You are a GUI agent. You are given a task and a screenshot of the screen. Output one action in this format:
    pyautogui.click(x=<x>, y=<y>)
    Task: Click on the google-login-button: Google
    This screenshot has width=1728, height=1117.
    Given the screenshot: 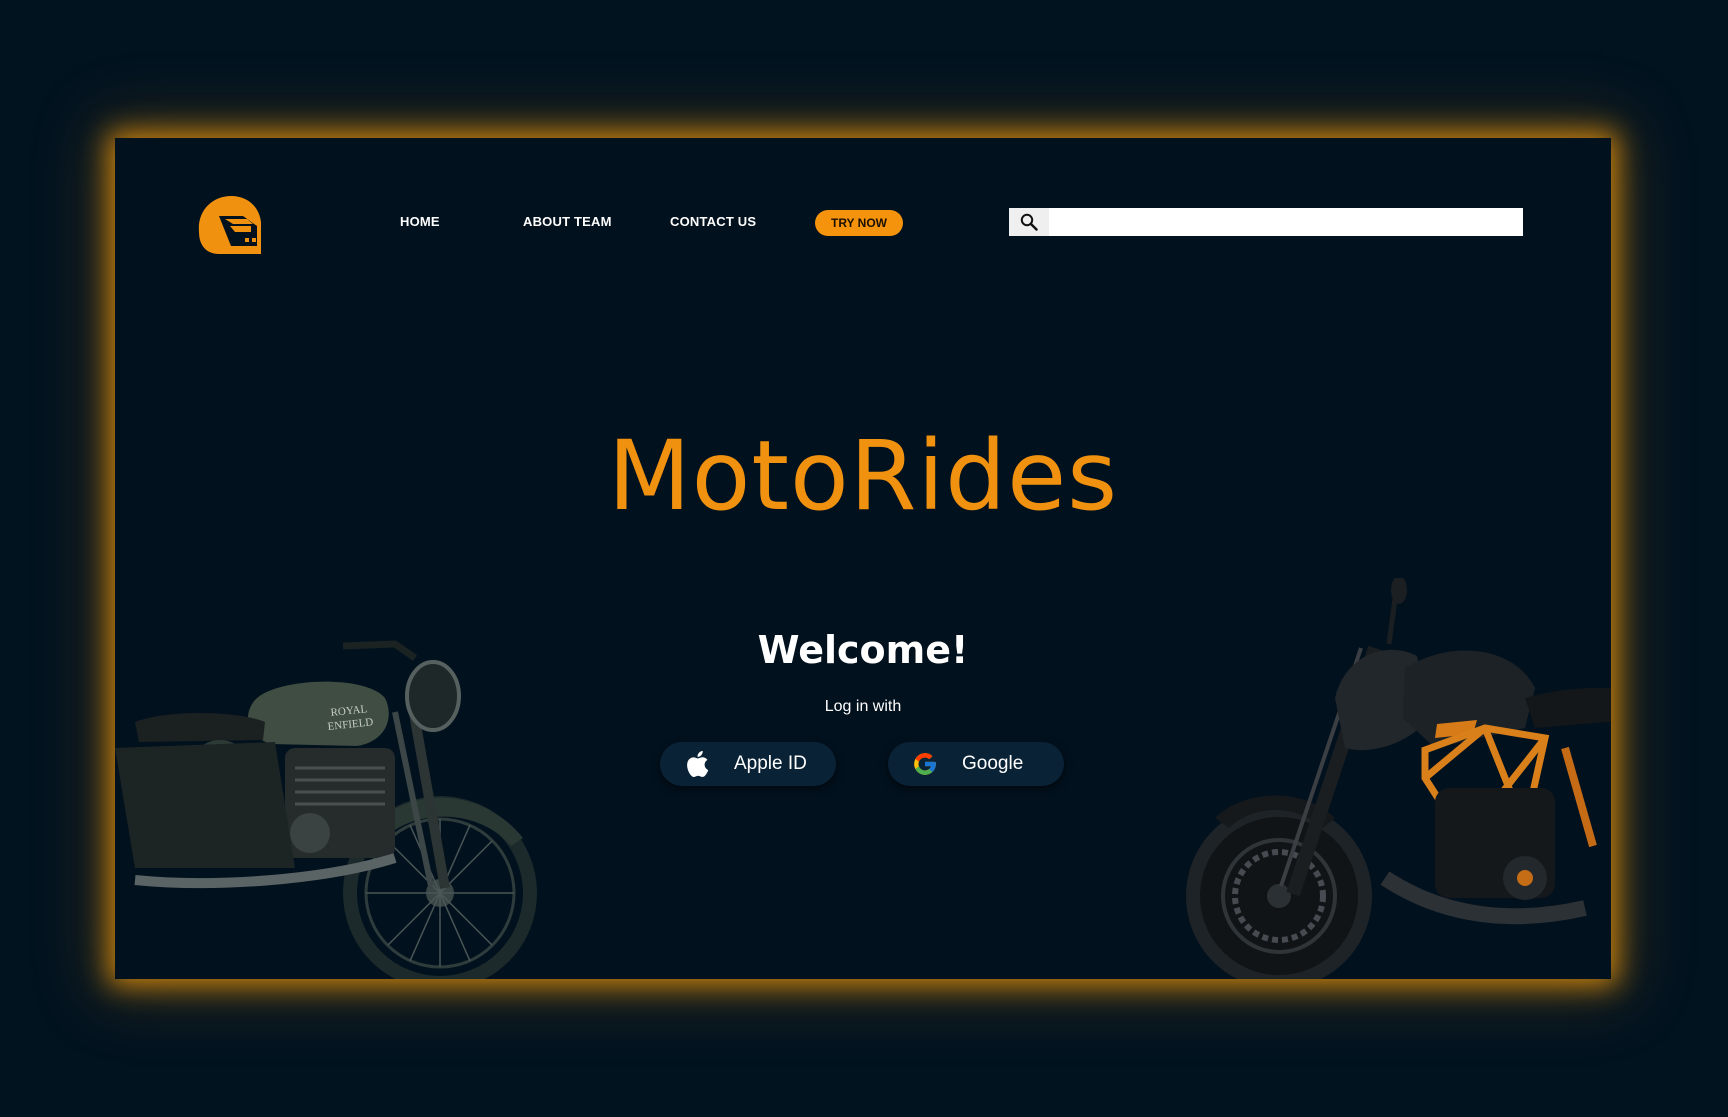 What is the action you would take?
    pyautogui.click(x=976, y=764)
    